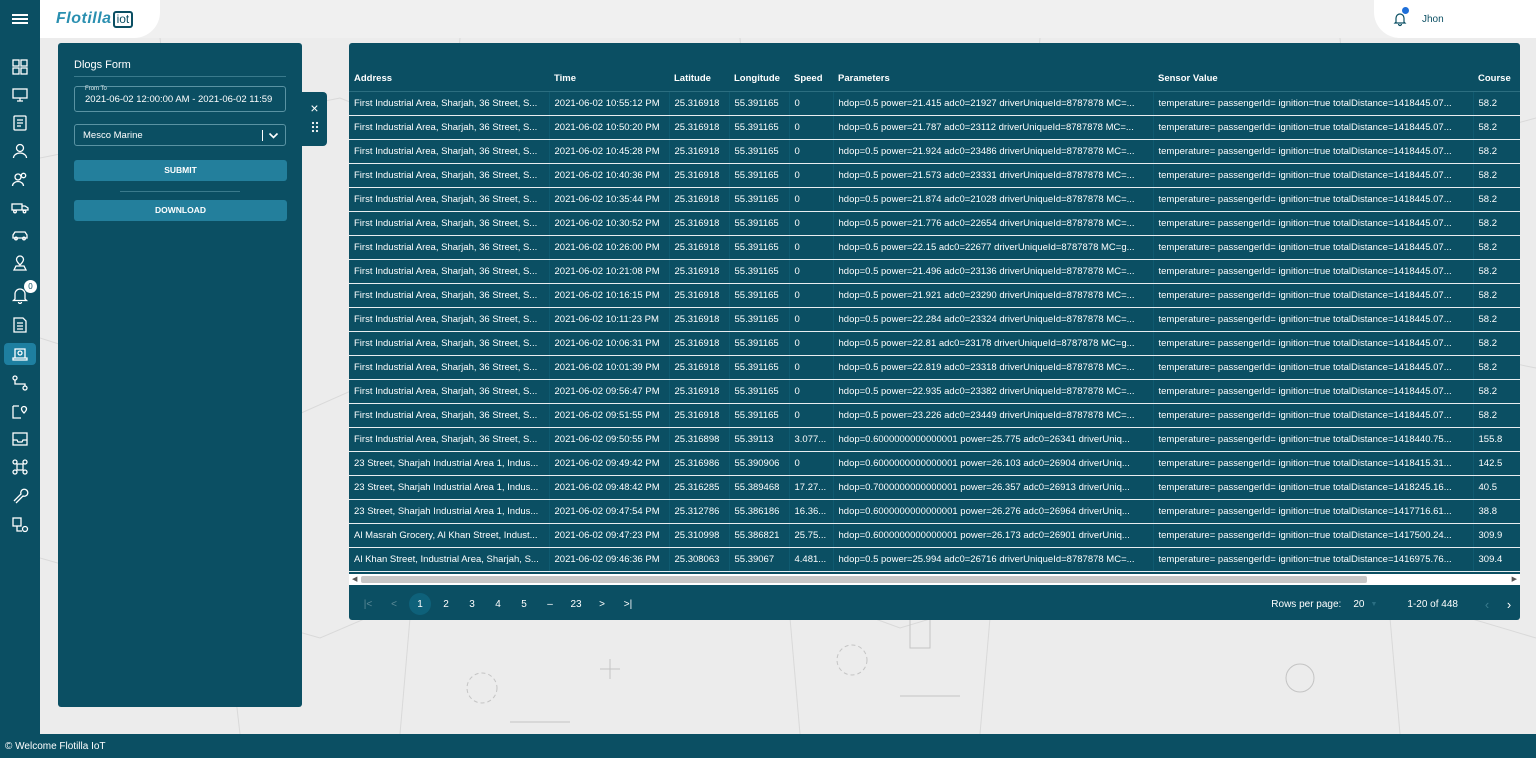 This screenshot has width=1536, height=758. Describe the element at coordinates (1509, 604) in the screenshot. I see `next-arrow-icon: ›` at that location.